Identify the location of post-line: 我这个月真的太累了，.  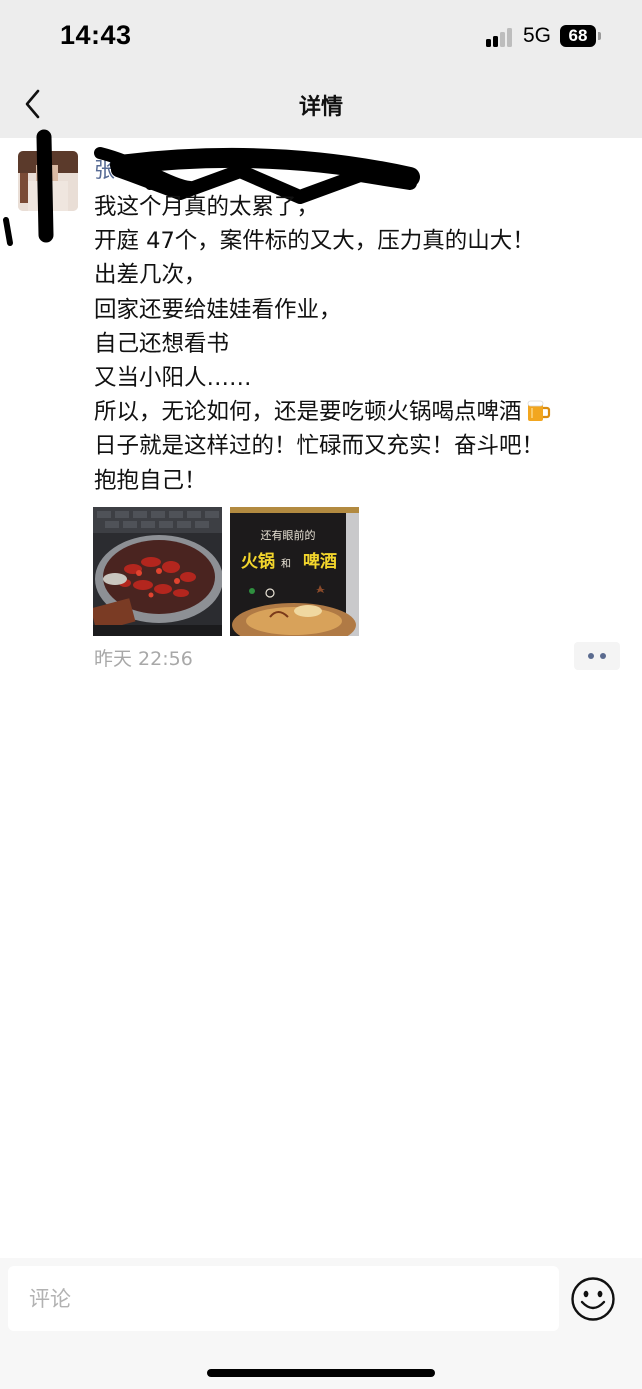
(207, 207).